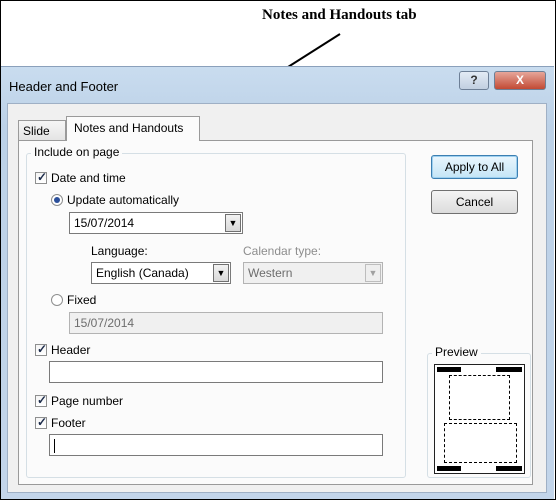 This screenshot has width=556, height=500. Describe the element at coordinates (88, 178) in the screenshot. I see `date-time-label: Date and time` at that location.